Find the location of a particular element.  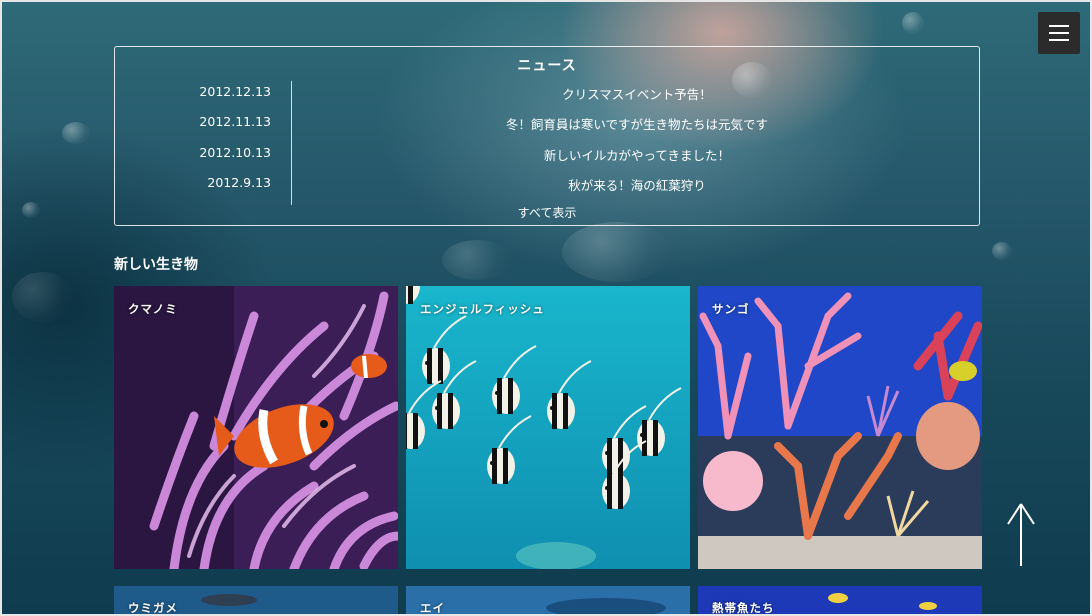

creature-card-label: エンジェルフィッシュ is located at coordinates (482, 309).